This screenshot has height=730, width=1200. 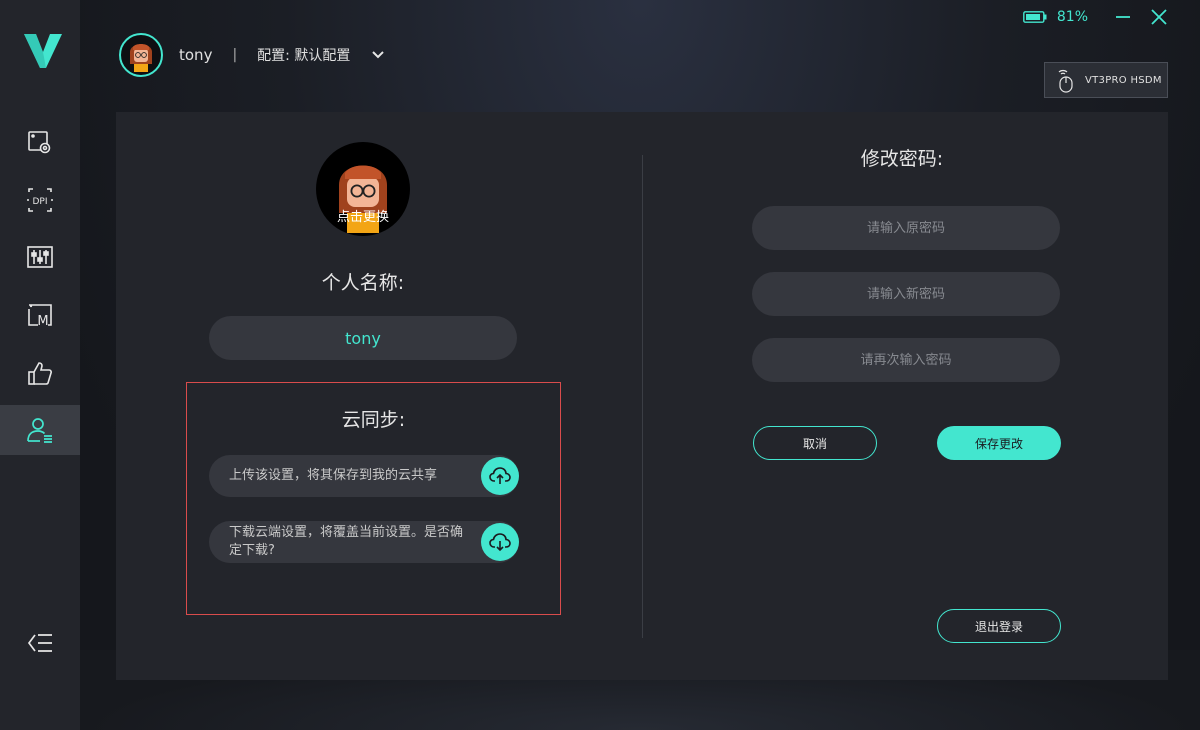 I want to click on minimize-button, so click(x=1123, y=17).